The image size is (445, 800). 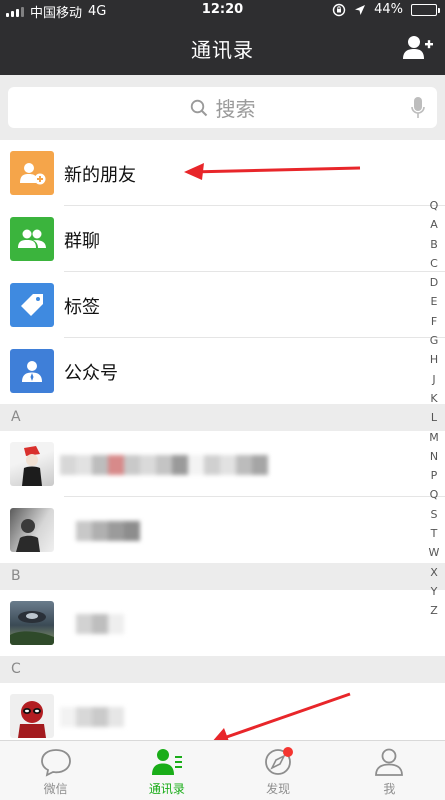 What do you see at coordinates (434, 552) in the screenshot?
I see `index-letter: W` at bounding box center [434, 552].